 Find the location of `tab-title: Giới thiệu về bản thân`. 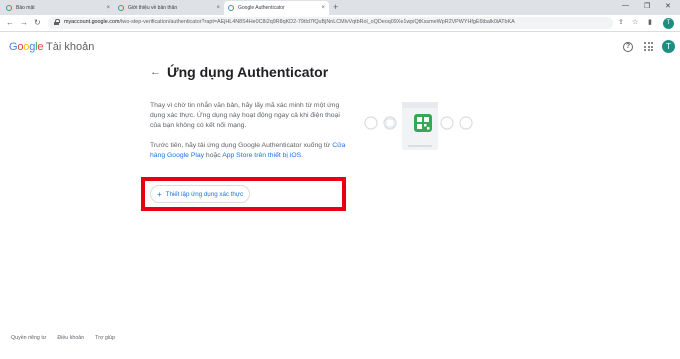

tab-title: Giới thiệu về bản thân is located at coordinates (153, 8).